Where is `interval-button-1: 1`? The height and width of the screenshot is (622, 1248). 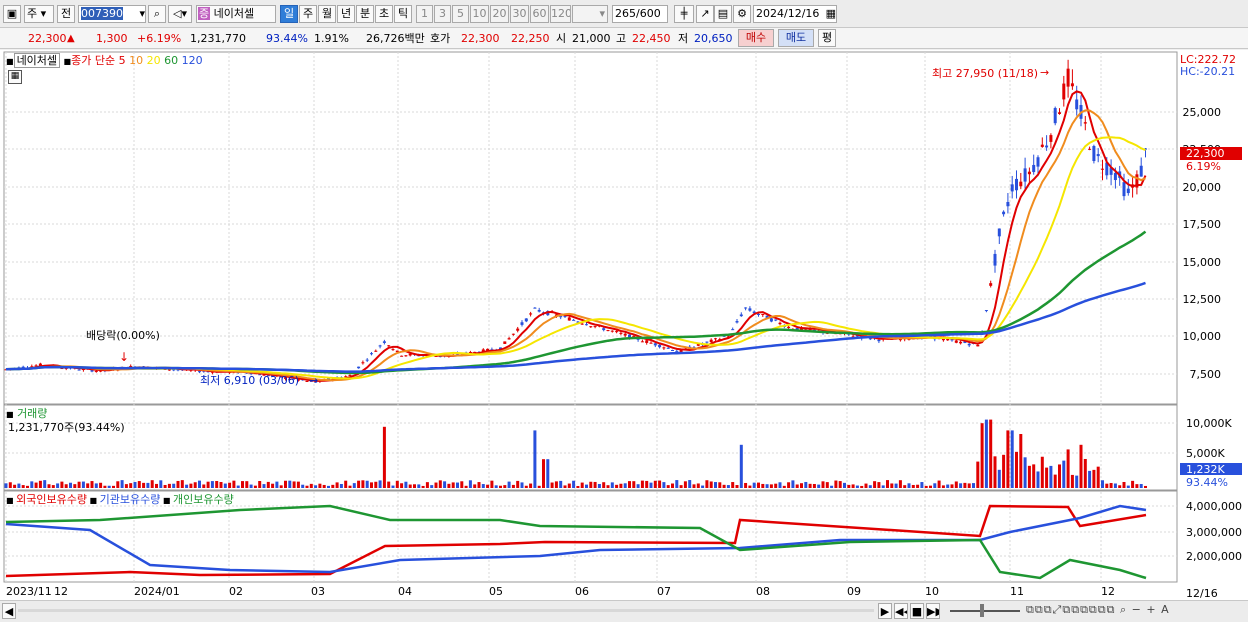
interval-button-1: 1 is located at coordinates (424, 14).